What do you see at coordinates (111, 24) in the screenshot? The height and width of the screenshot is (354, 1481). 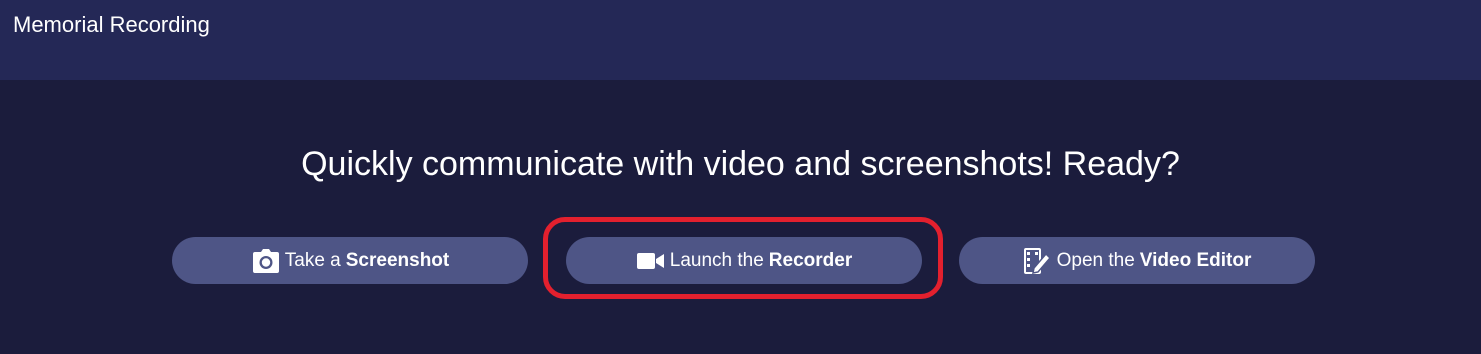 I see `app-title: Memorial Recording` at bounding box center [111, 24].